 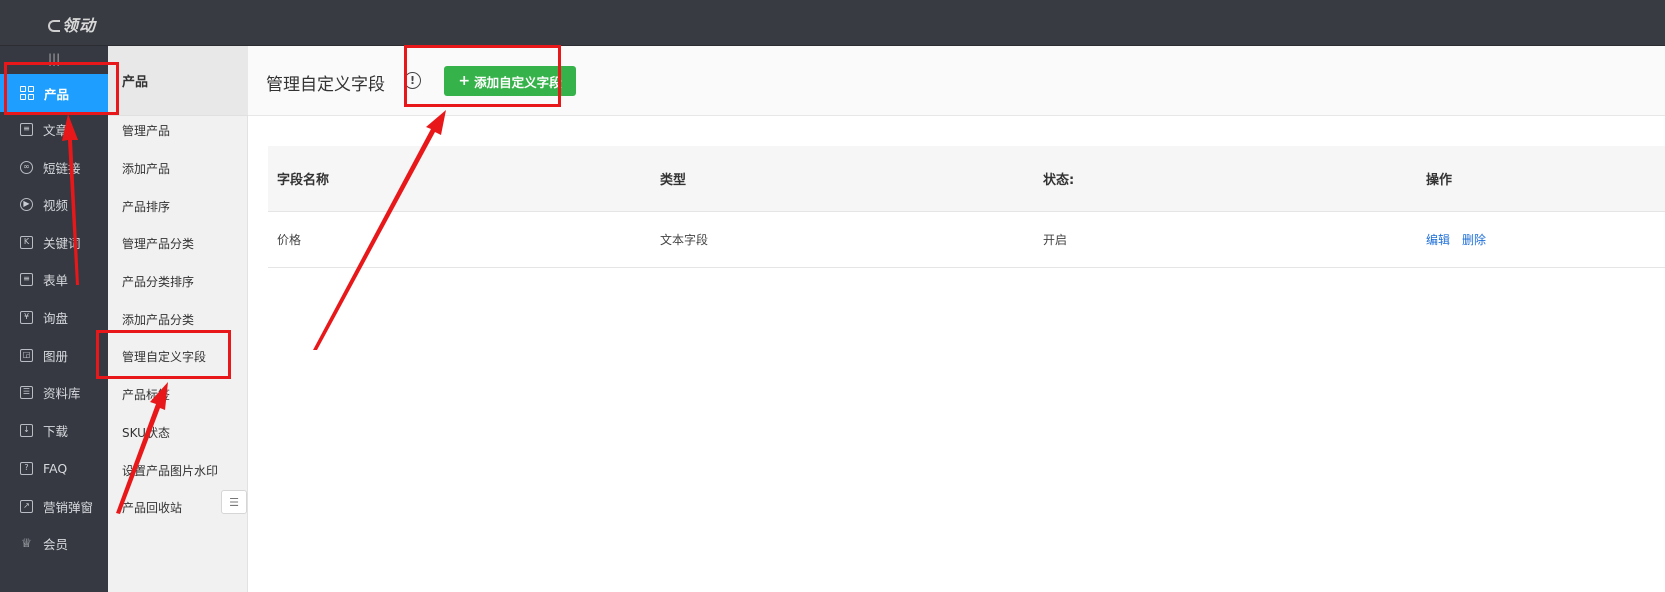 What do you see at coordinates (26, 242) in the screenshot?
I see `keyword-icon: K` at bounding box center [26, 242].